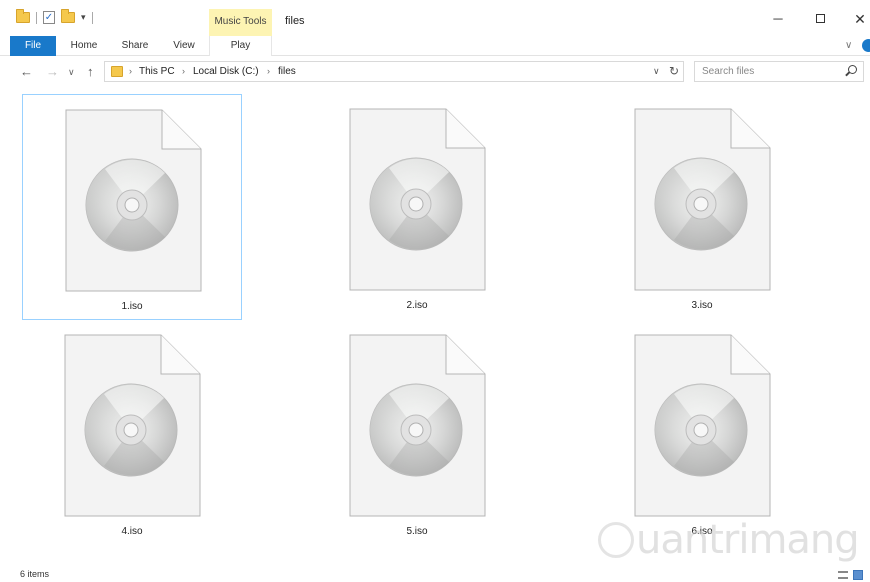 This screenshot has width=870, height=582. Describe the element at coordinates (287, 71) in the screenshot. I see `breadcrumb-files: files` at that location.